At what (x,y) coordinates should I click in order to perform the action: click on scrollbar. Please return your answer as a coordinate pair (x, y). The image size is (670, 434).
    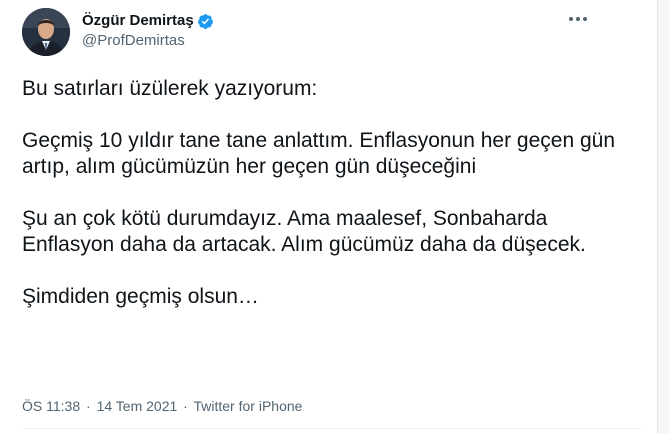
    Looking at the image, I should click on (663, 217).